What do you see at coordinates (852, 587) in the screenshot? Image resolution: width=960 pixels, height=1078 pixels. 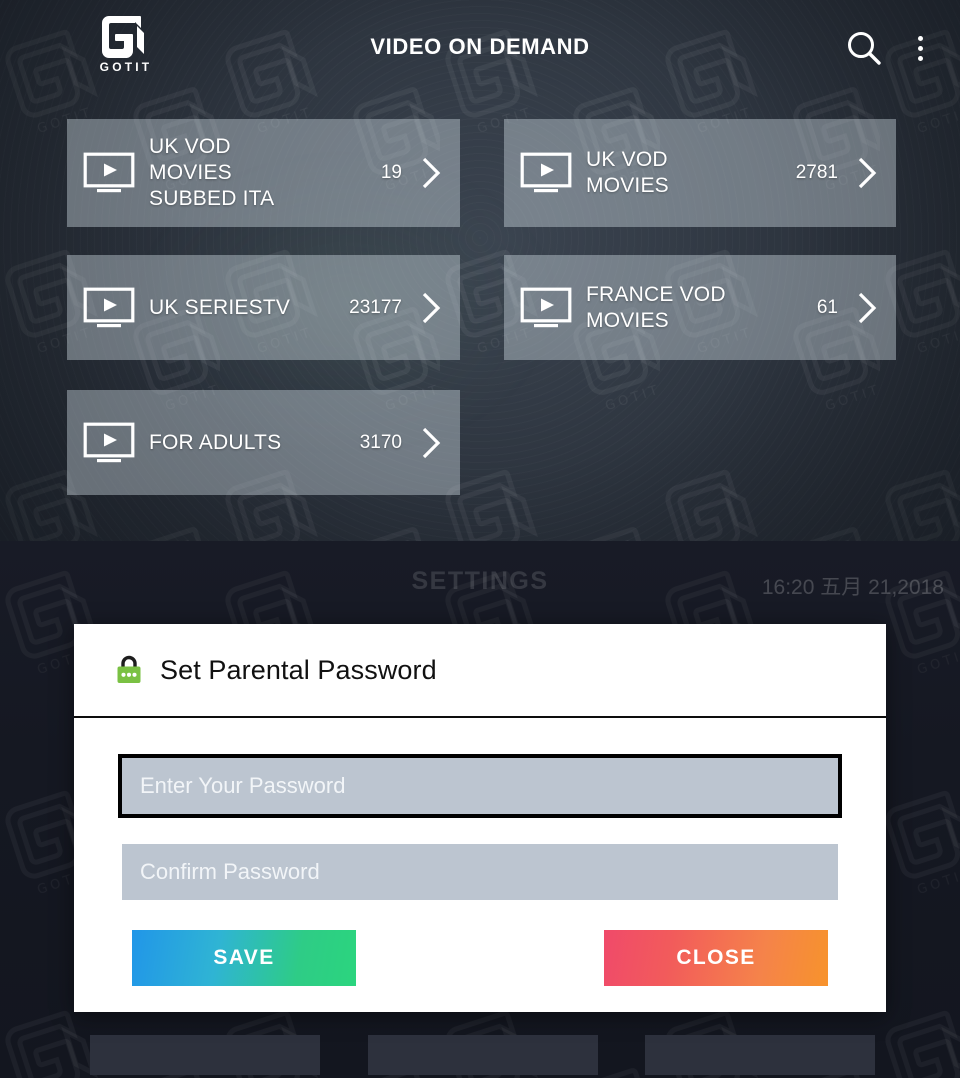 I see `settings-clock: 16:20 五月 21,2018` at bounding box center [852, 587].